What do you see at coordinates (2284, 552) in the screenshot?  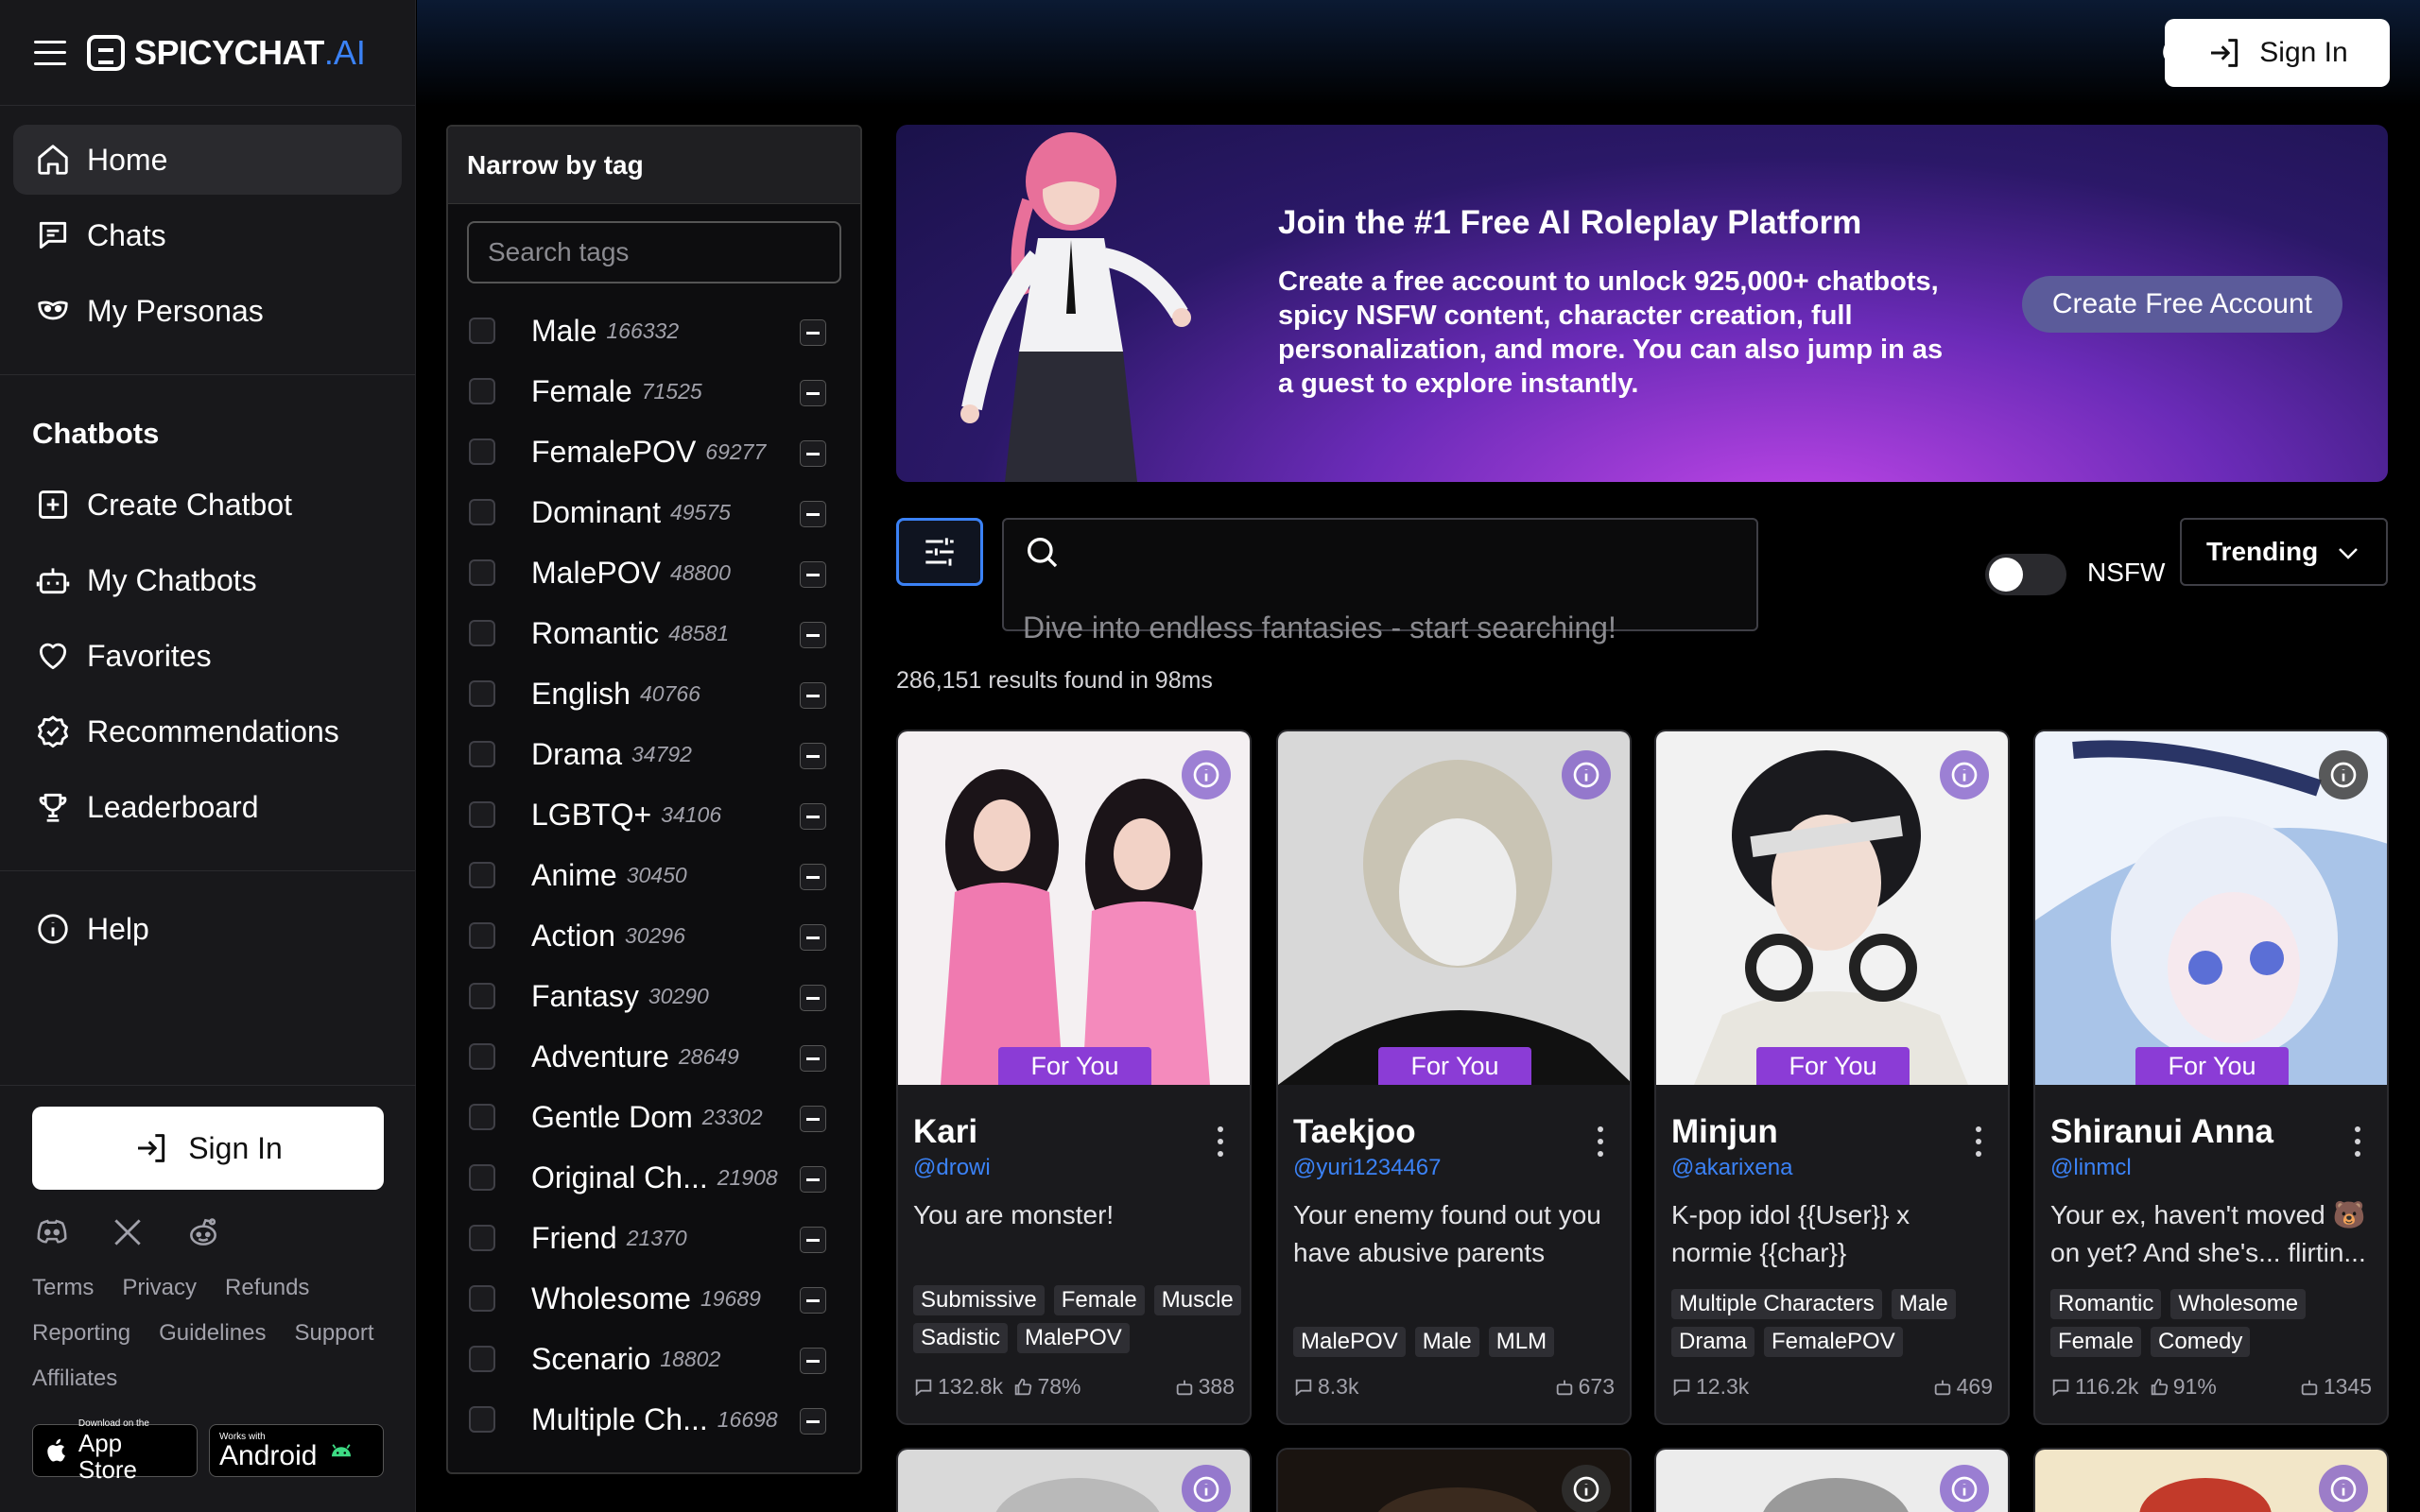 I see `sort-dropdown: Trending` at bounding box center [2284, 552].